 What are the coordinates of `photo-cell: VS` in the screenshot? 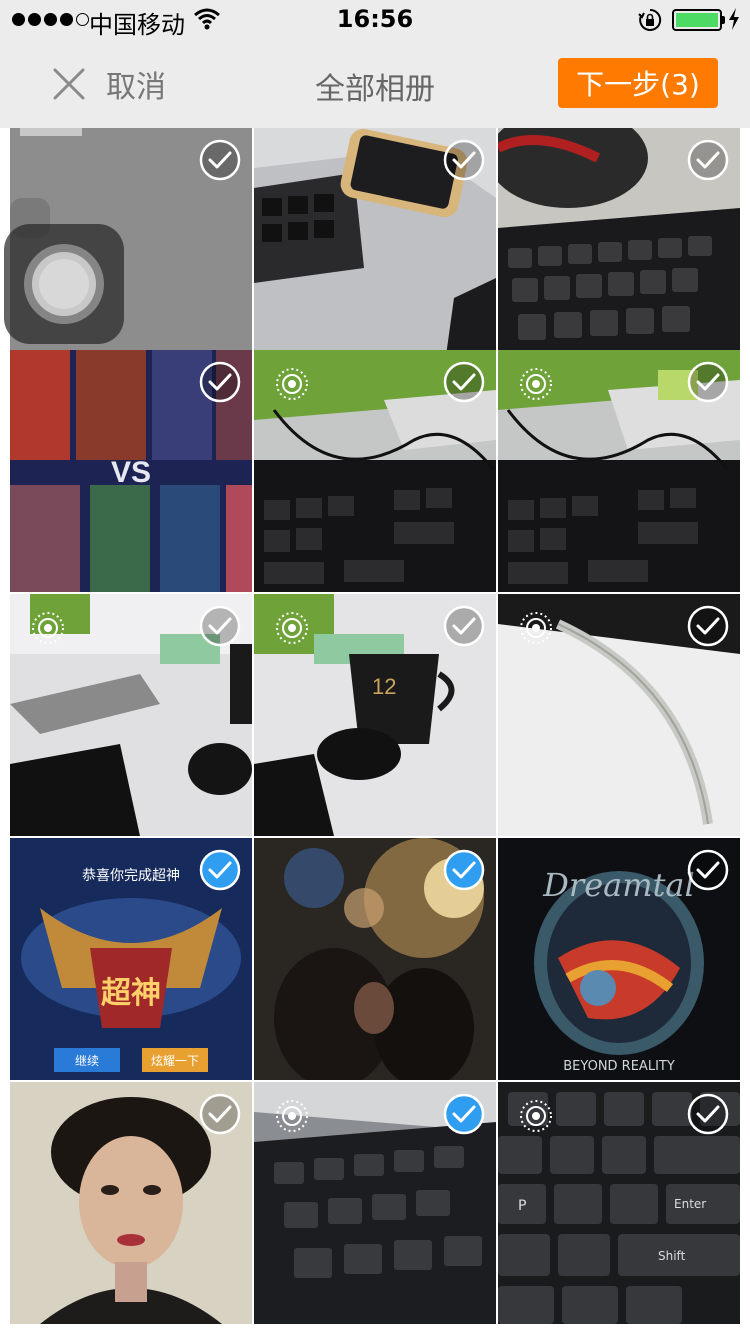 It's located at (131, 471).